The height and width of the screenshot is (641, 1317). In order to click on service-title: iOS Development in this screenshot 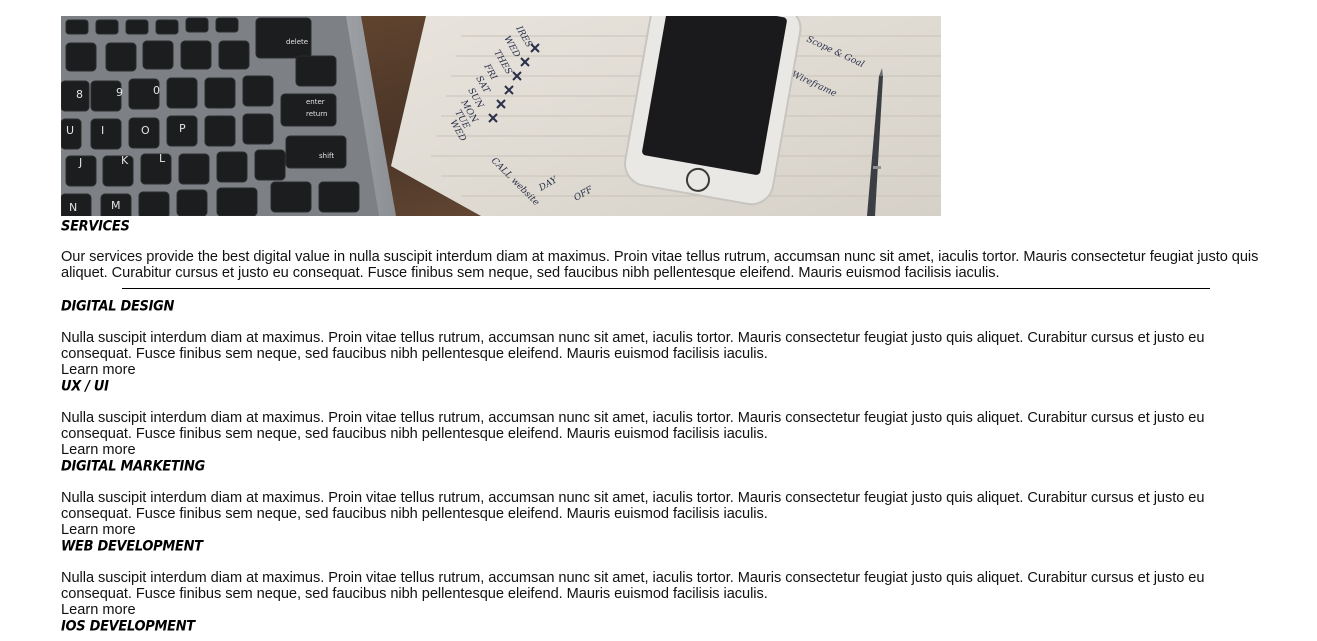, I will do `click(128, 626)`.